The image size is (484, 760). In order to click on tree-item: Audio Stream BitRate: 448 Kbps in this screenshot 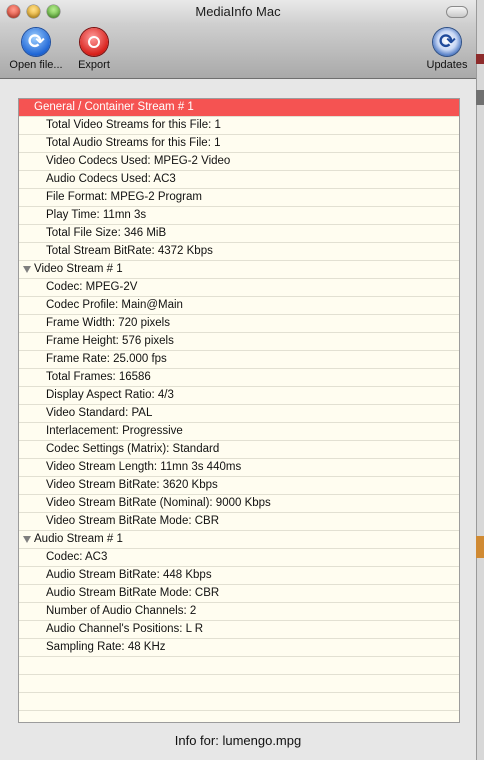, I will do `click(239, 576)`.